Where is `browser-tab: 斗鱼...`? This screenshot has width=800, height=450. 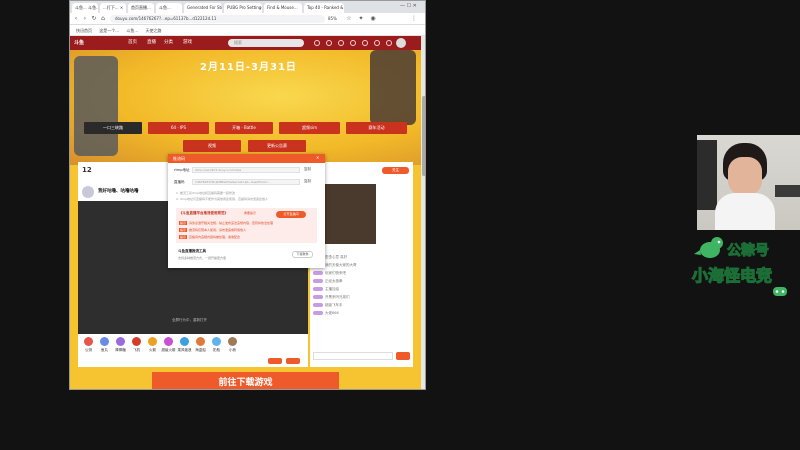 browser-tab: 斗鱼... is located at coordinates (169, 8).